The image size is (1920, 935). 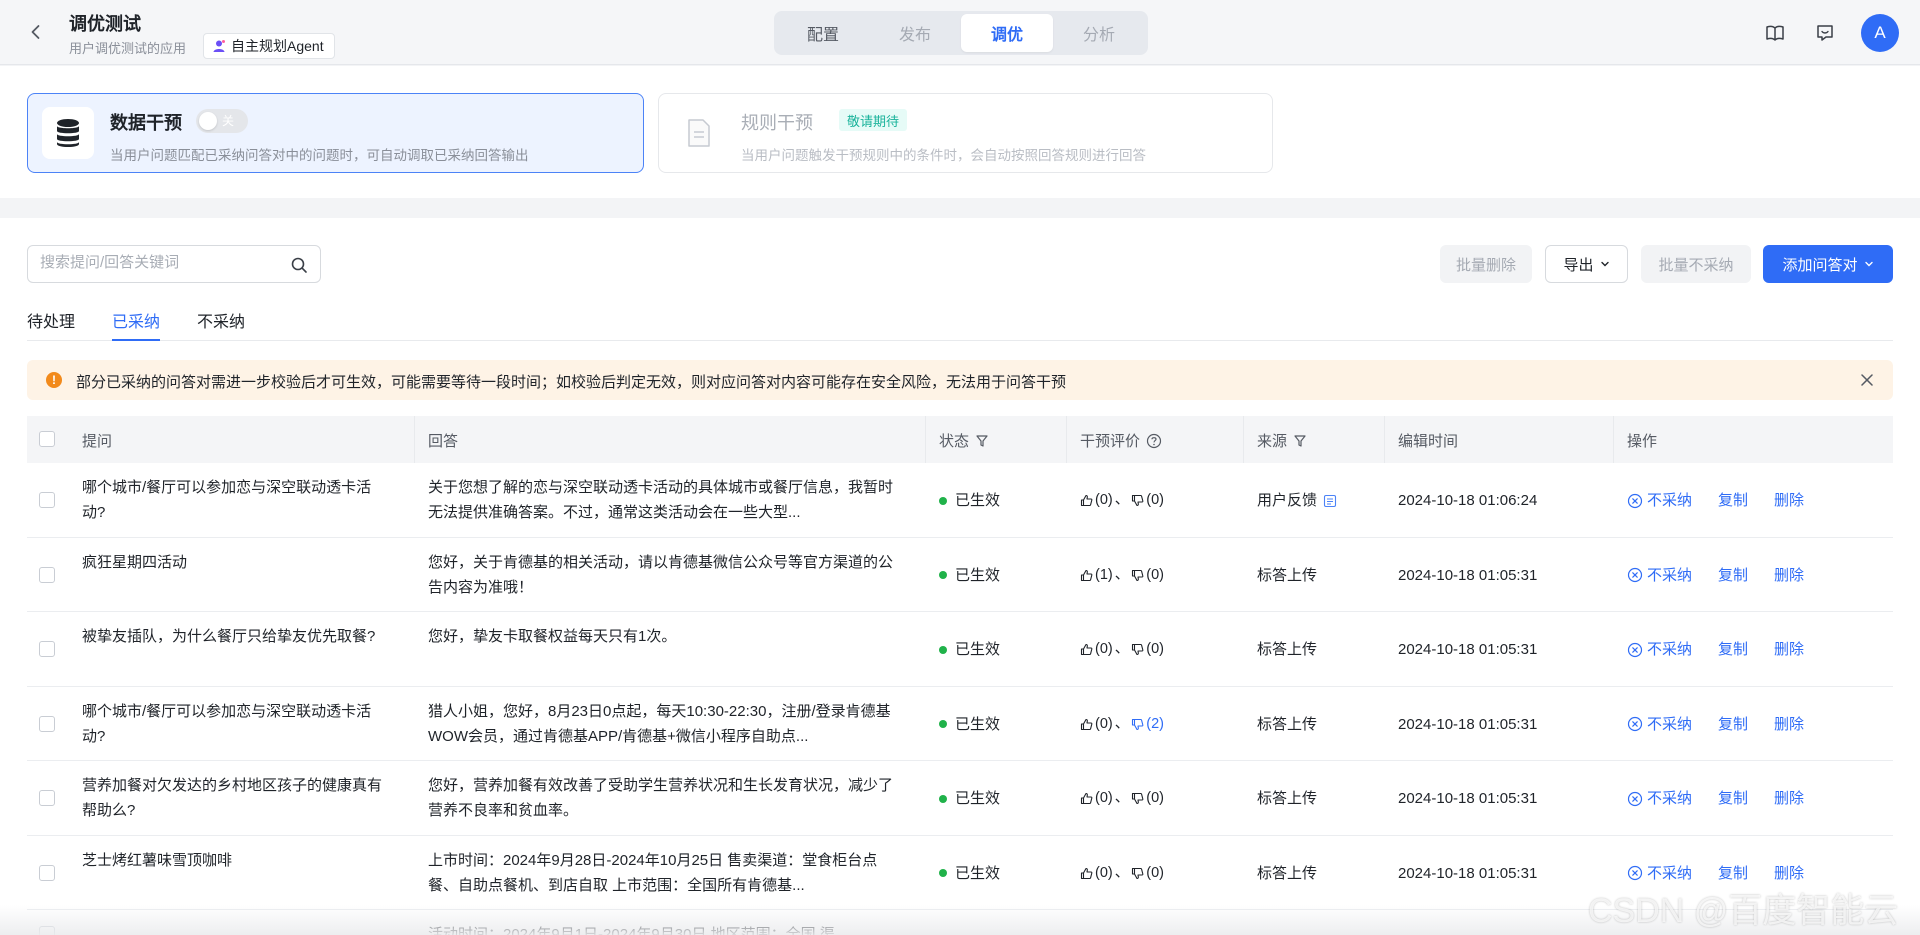 I want to click on question-text: 营养加餐对欠发达的乡村地区孩子的健康真有帮助么?, so click(x=232, y=798).